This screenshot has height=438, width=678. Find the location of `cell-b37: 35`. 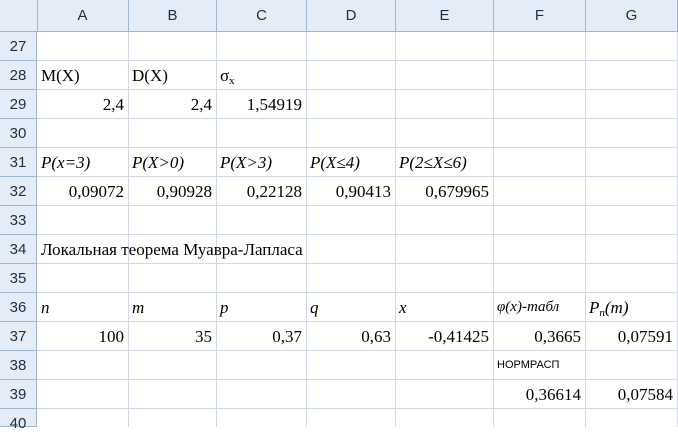

cell-b37: 35 is located at coordinates (172, 336).